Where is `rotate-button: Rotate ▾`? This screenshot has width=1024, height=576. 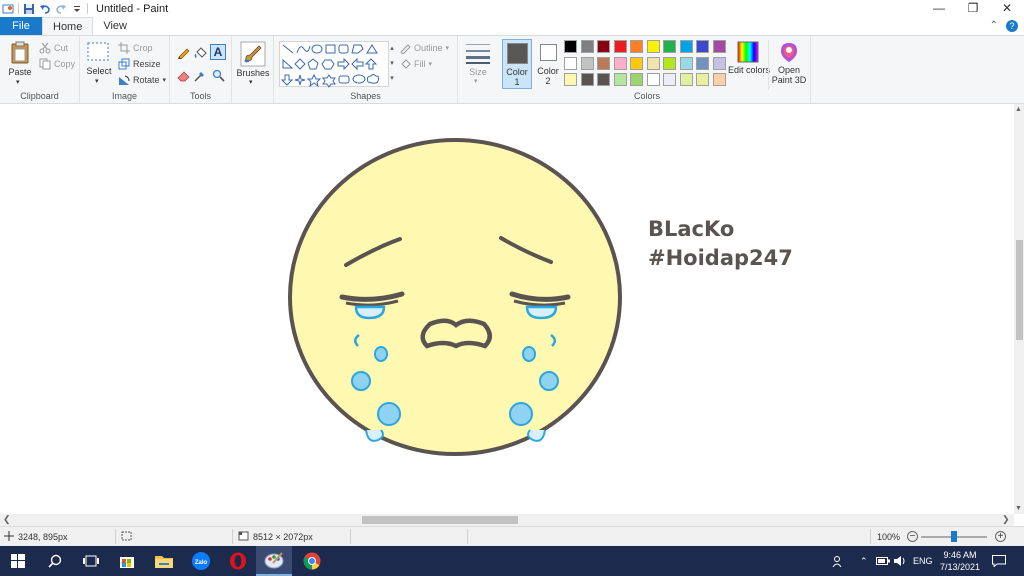 rotate-button: Rotate ▾ is located at coordinates (142, 80).